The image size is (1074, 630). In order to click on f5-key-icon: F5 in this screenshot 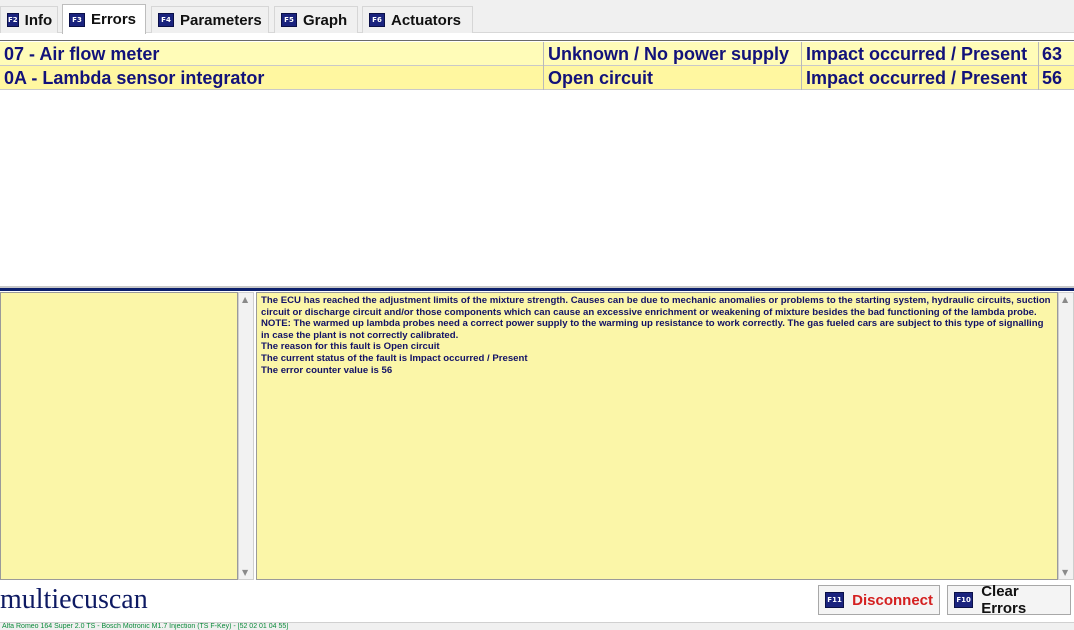, I will do `click(289, 20)`.